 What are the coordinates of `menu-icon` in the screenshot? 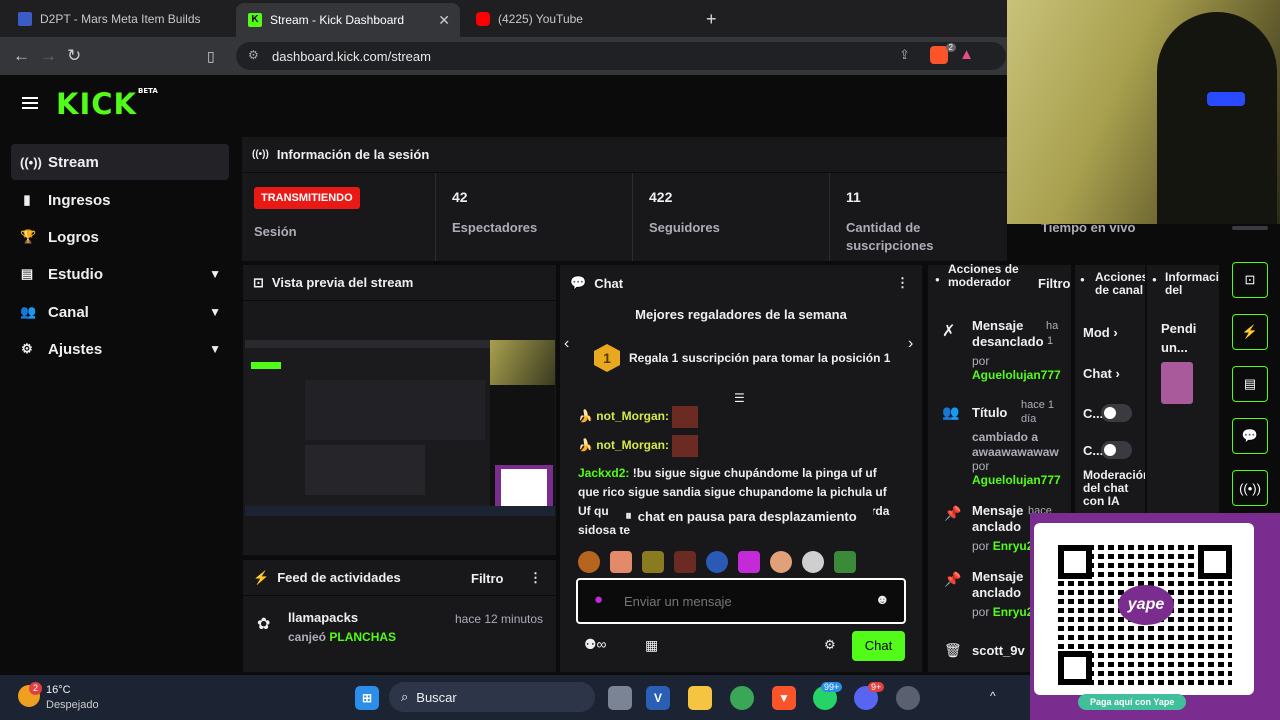 It's located at (30, 104).